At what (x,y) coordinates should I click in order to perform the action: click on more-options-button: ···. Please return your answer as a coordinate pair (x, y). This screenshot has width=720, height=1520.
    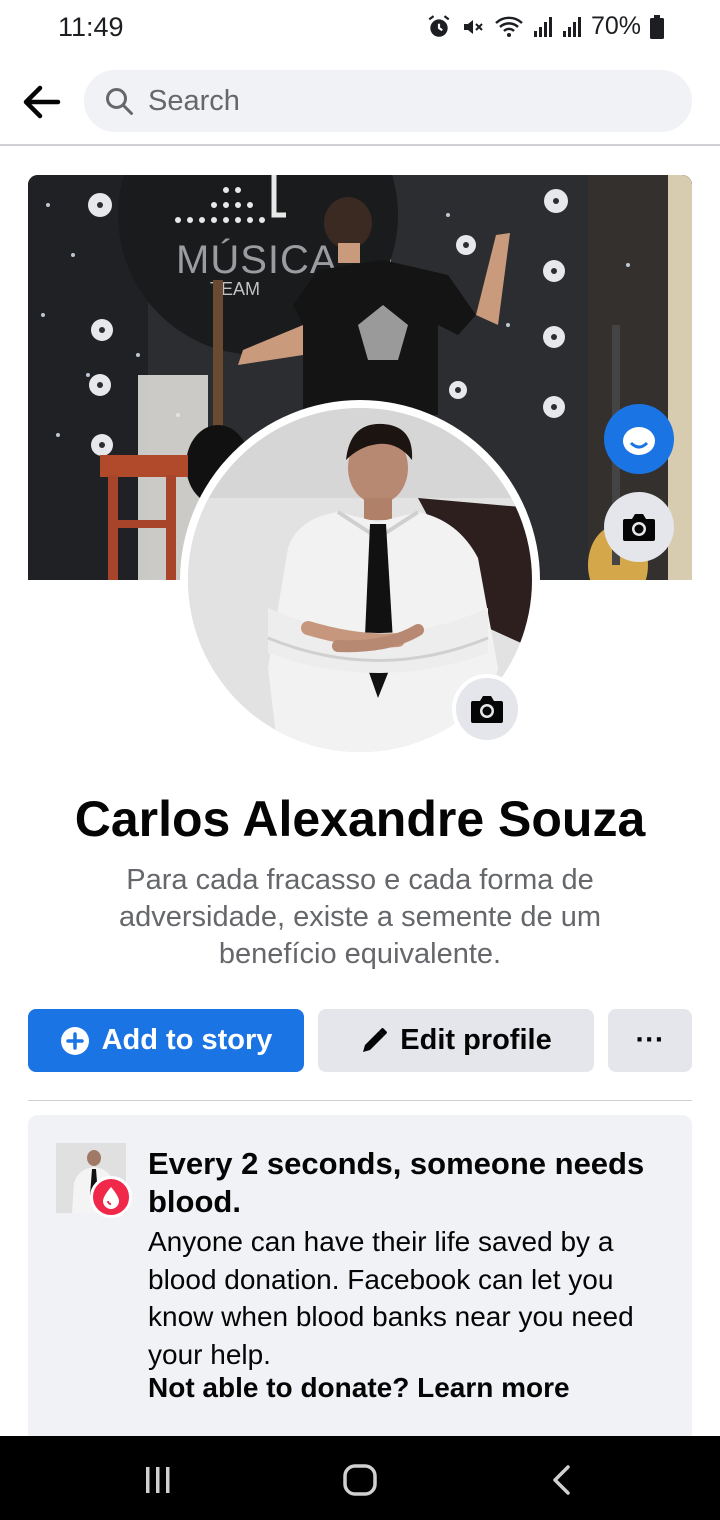
    Looking at the image, I should click on (650, 1040).